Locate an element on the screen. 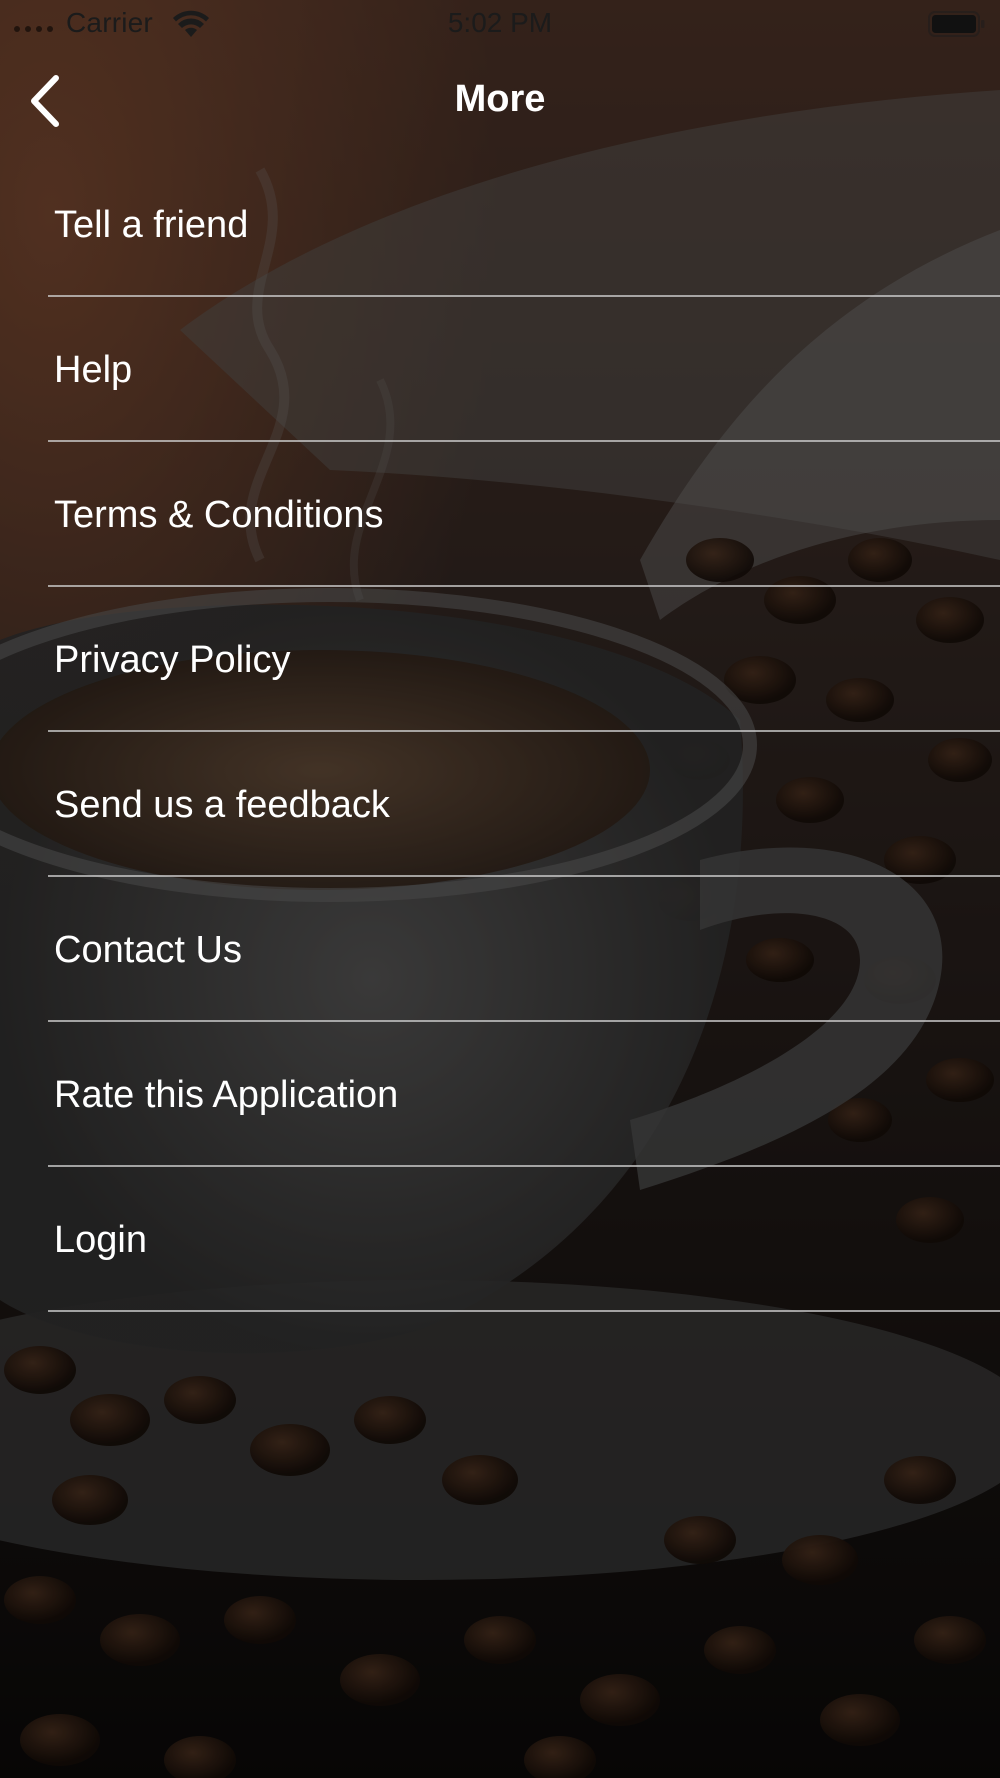 Image resolution: width=1000 pixels, height=1778 pixels. menu-item-send-feedback: Send us a feedback is located at coordinates (500, 804).